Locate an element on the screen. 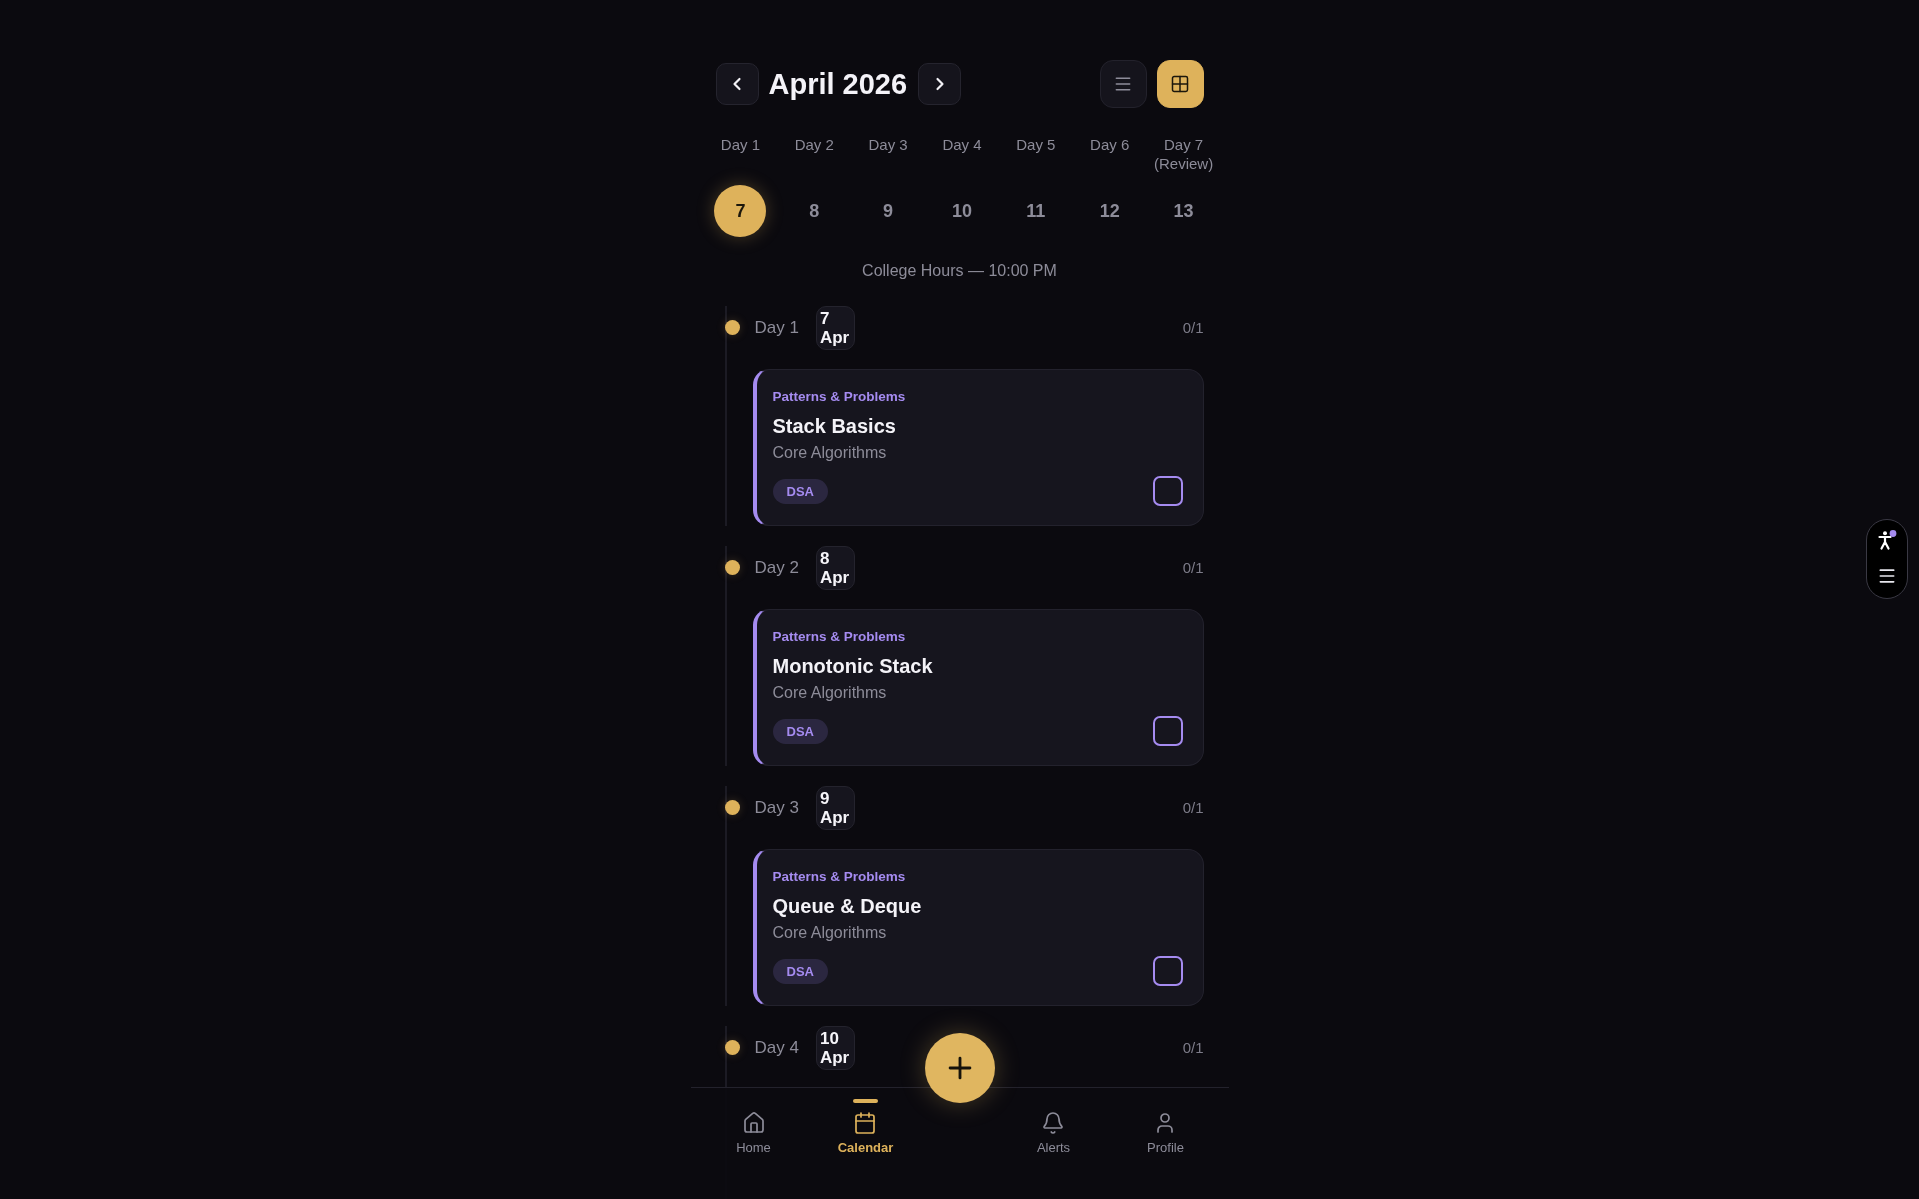 The height and width of the screenshot is (1199, 1919). nav-item: Home is located at coordinates (753, 1127).